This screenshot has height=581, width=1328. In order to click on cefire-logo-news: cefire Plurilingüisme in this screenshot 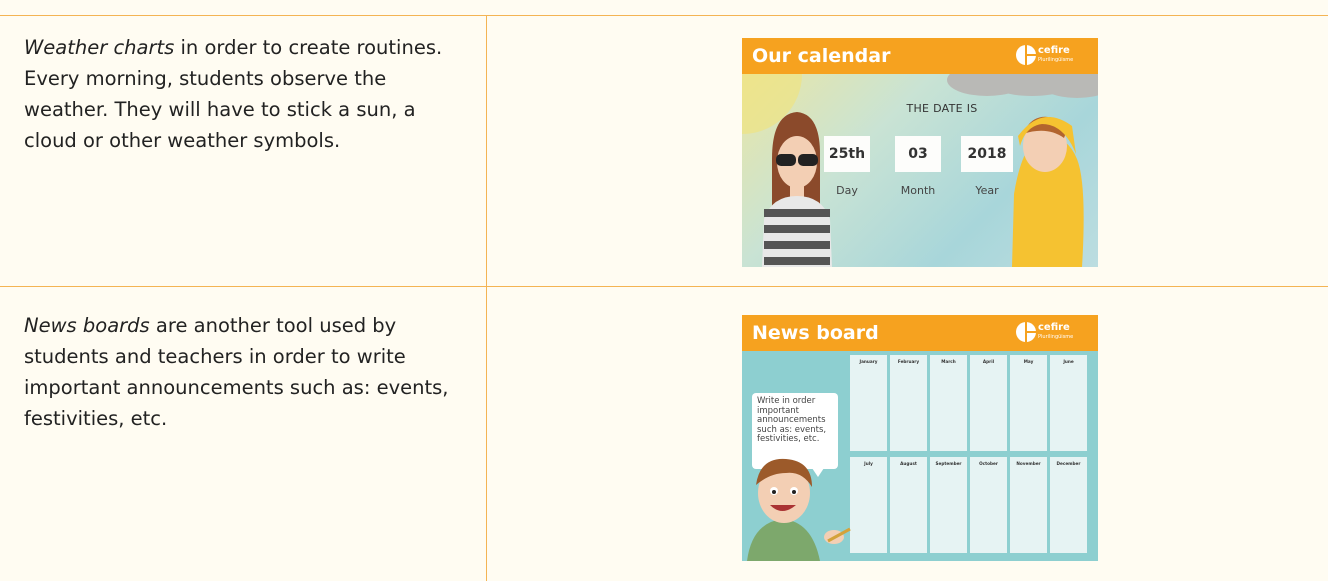, I will do `click(1051, 333)`.